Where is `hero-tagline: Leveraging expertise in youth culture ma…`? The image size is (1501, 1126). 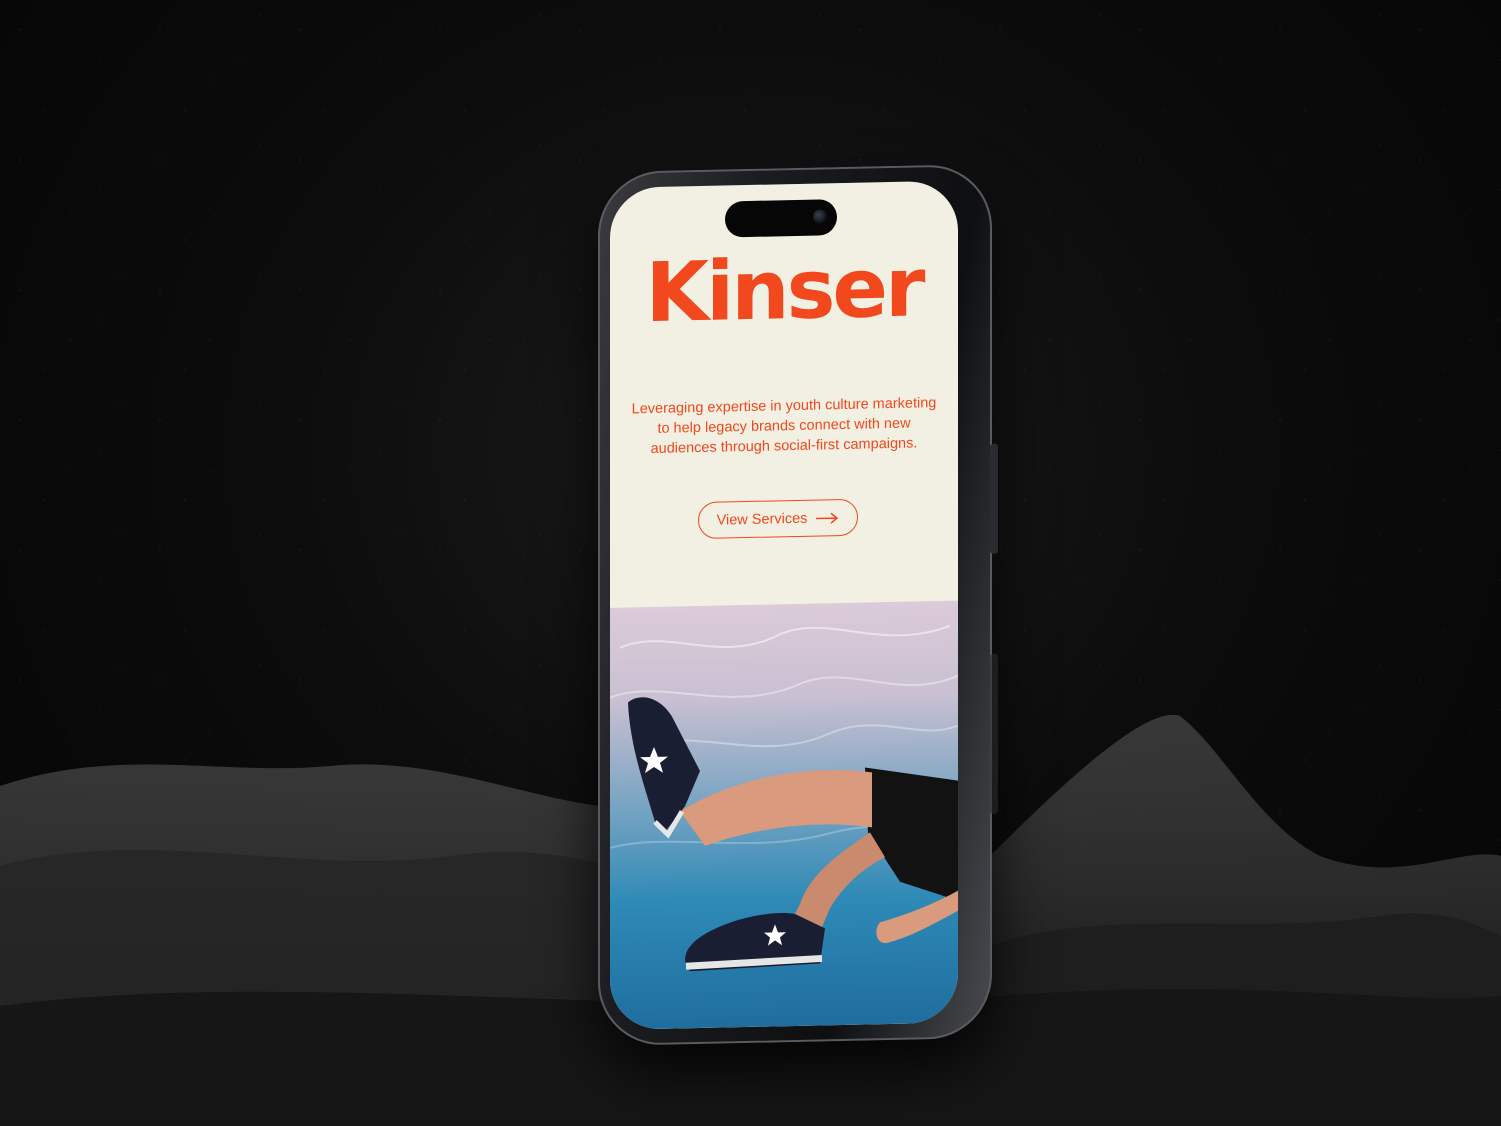 hero-tagline: Leveraging expertise in youth culture ma… is located at coordinates (784, 426).